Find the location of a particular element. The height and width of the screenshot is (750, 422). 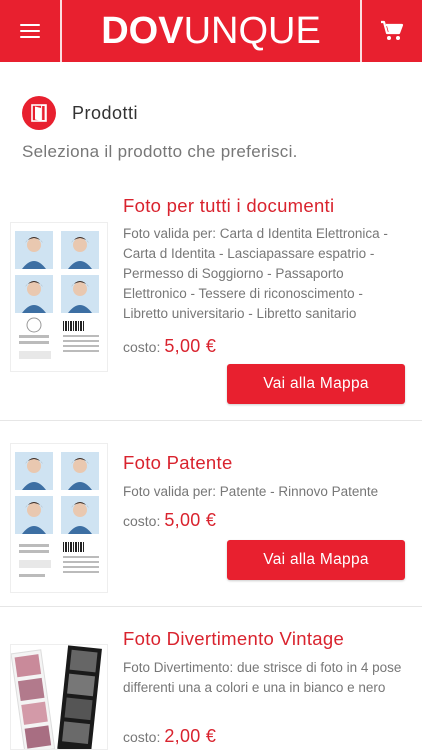

cart-icon is located at coordinates (392, 30).